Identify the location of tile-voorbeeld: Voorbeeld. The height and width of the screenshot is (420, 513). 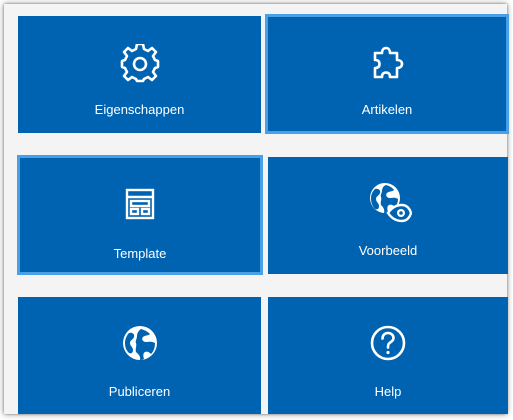
(388, 215).